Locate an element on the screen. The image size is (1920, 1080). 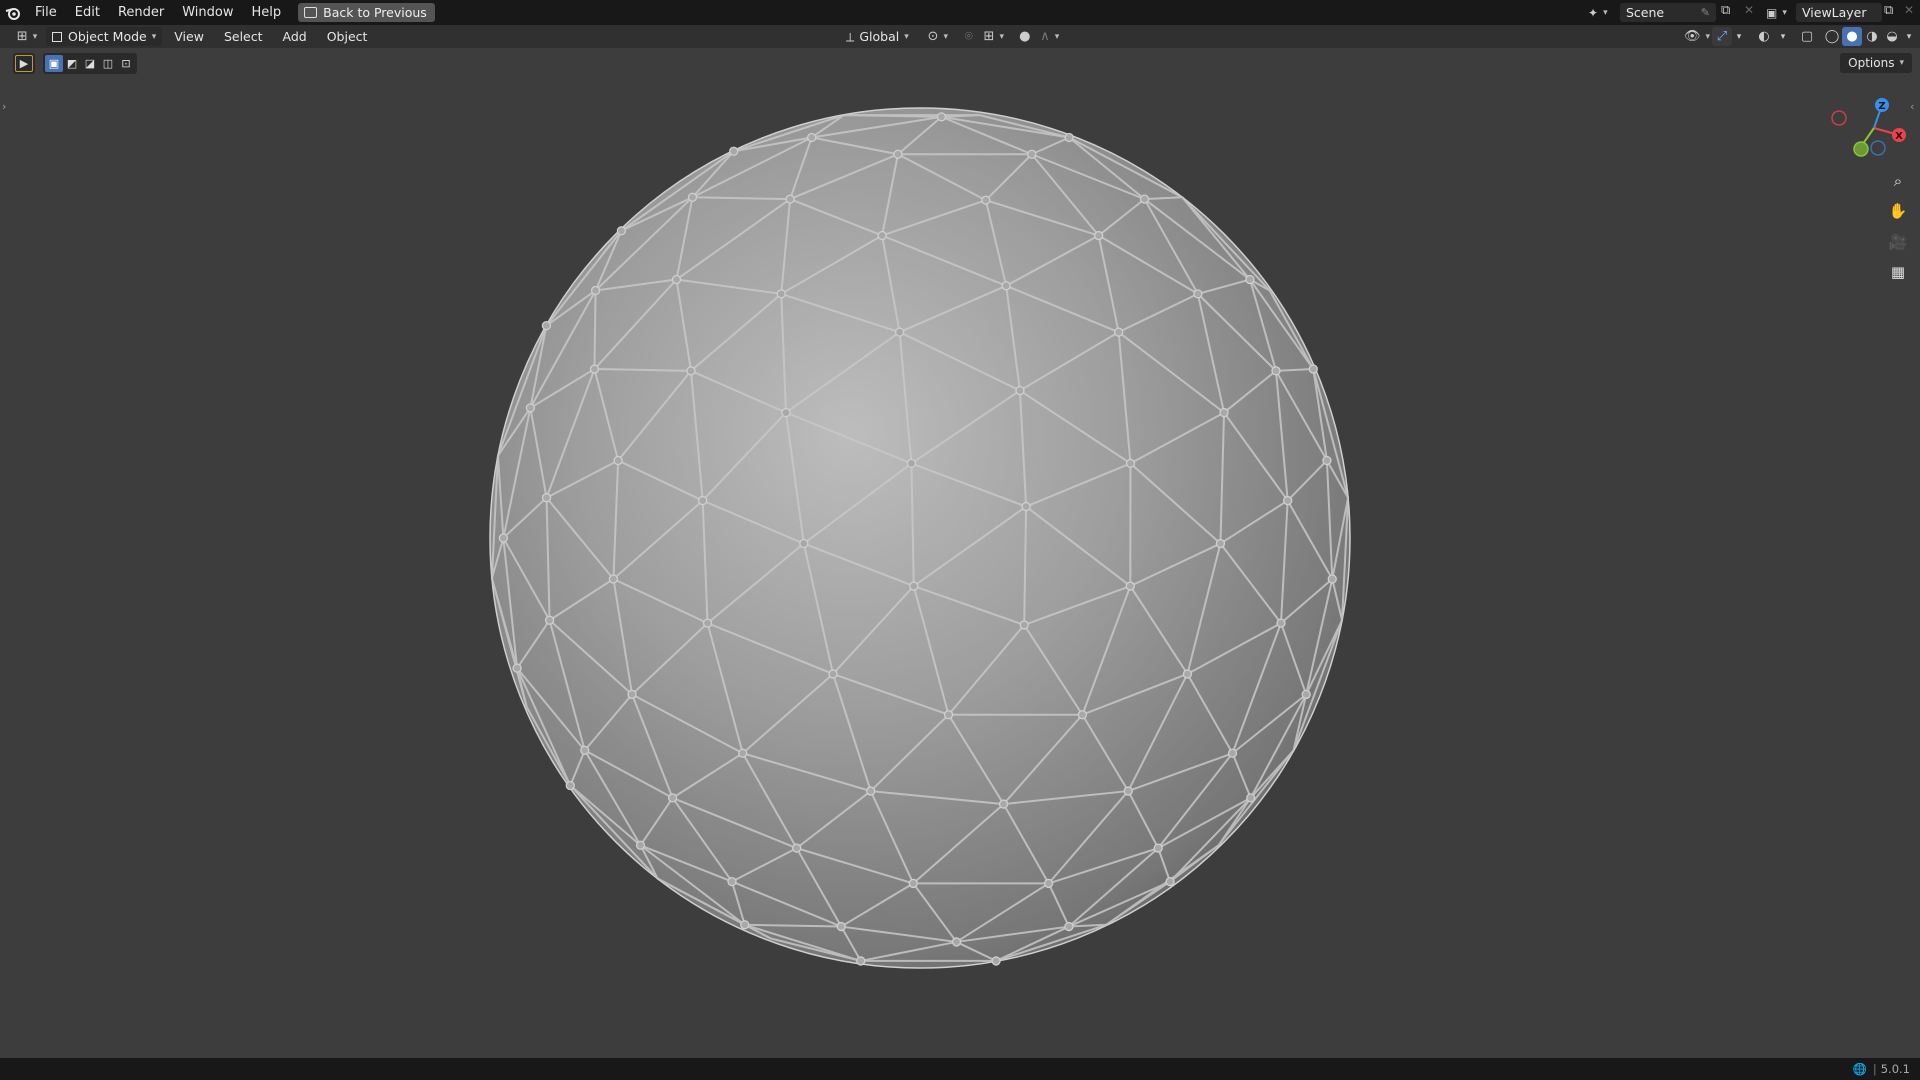
grid-icon: ▦ is located at coordinates (1898, 272).